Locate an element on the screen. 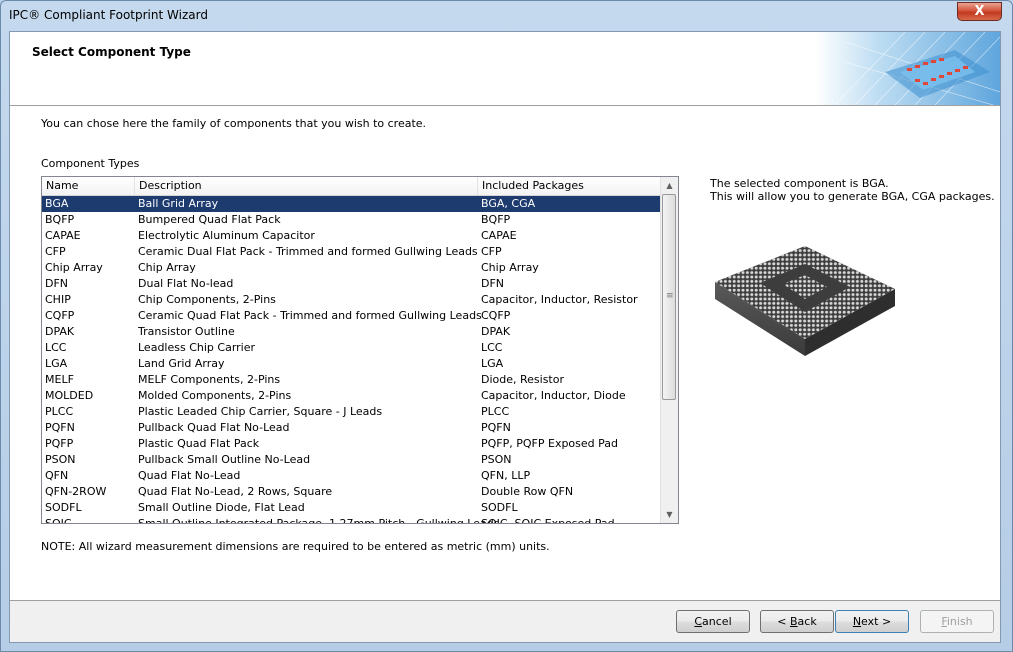 Image resolution: width=1013 pixels, height=652 pixels. row-name-cell: PQFP is located at coordinates (59, 443).